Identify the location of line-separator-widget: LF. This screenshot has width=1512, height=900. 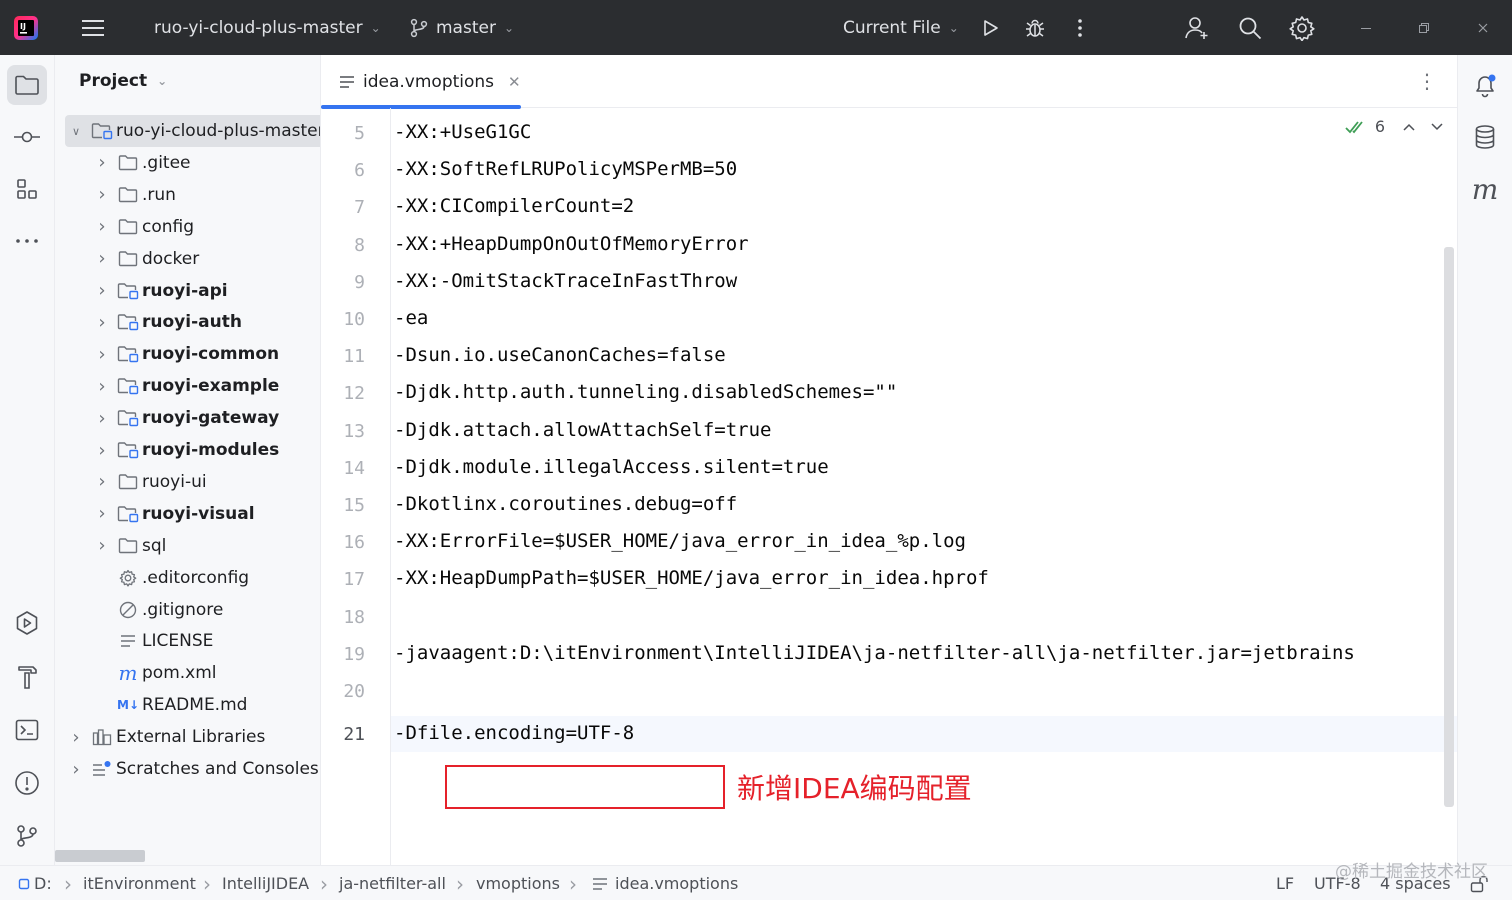
(1285, 883).